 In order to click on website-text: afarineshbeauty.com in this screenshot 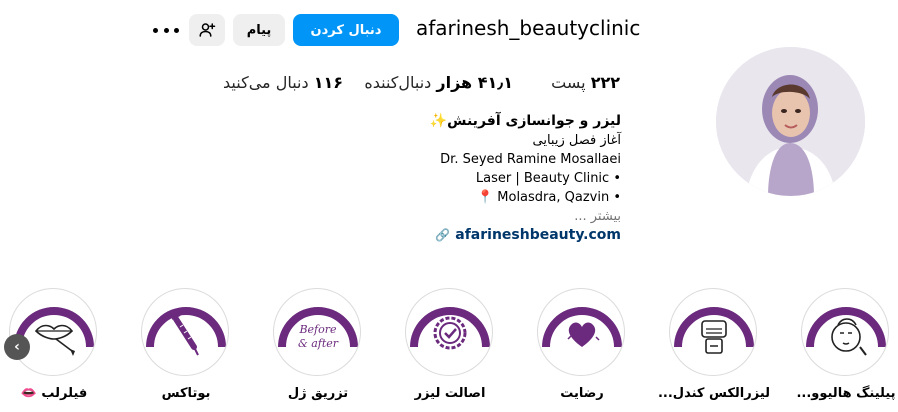, I will do `click(538, 235)`.